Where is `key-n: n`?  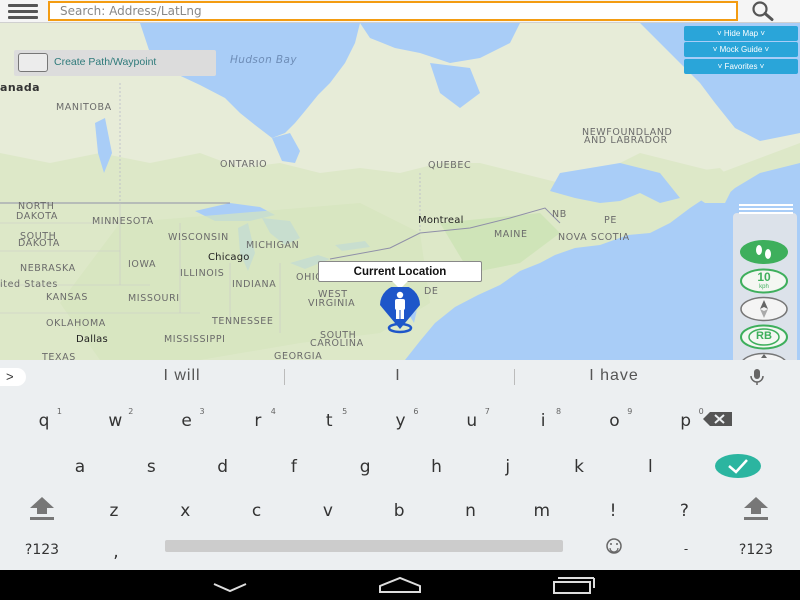
key-n: n is located at coordinates (471, 509).